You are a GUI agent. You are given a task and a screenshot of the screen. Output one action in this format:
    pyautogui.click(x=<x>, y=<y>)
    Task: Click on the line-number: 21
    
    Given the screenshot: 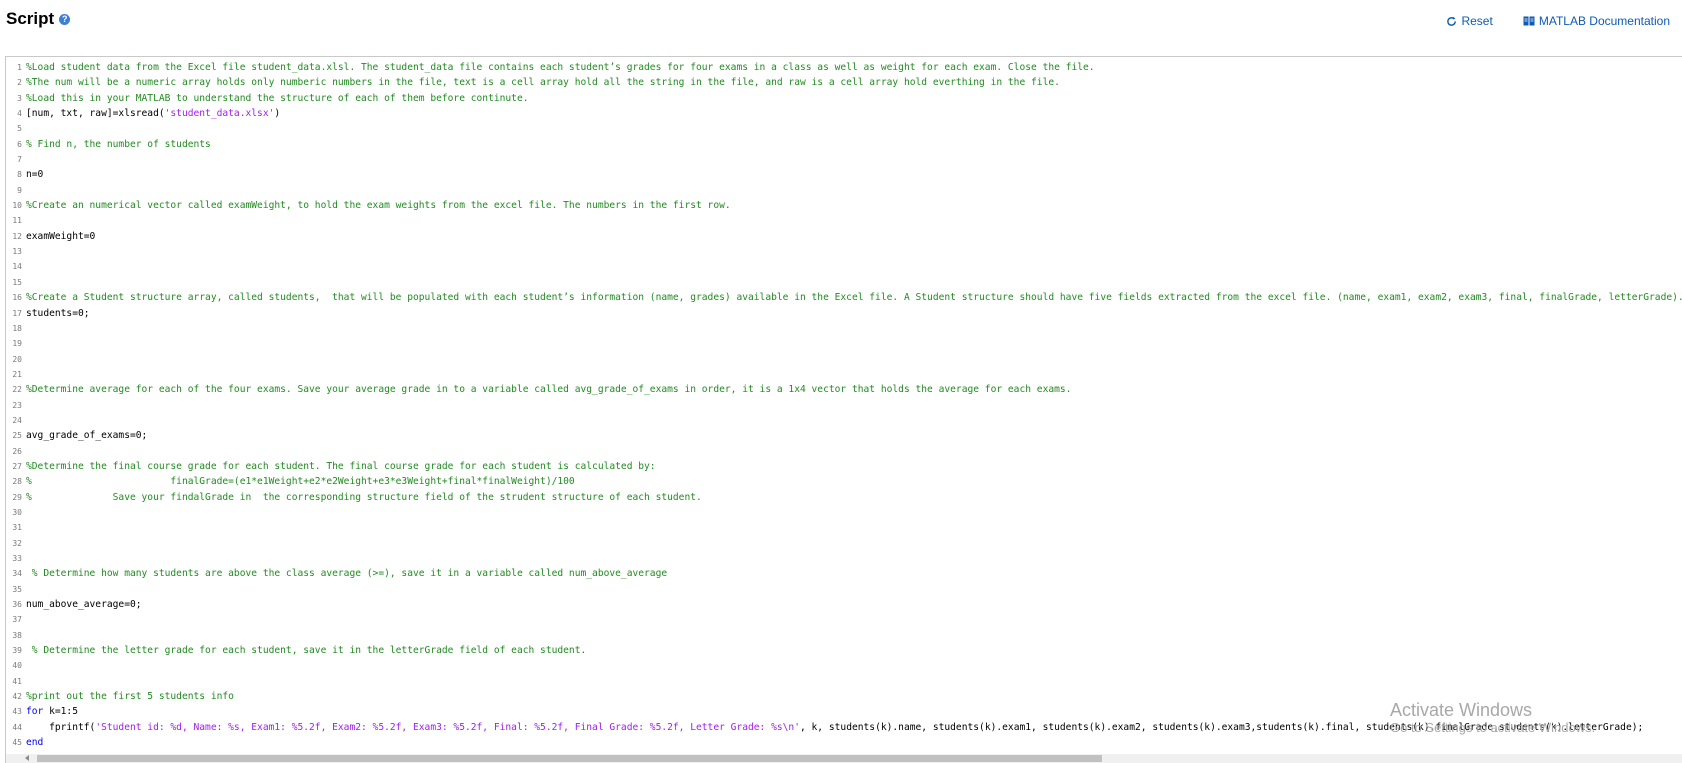 What is the action you would take?
    pyautogui.click(x=17, y=374)
    